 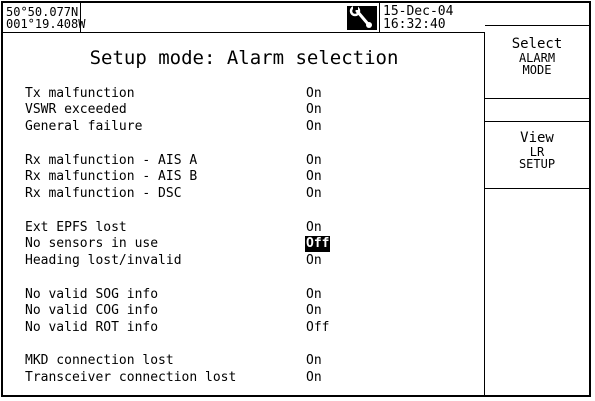 I want to click on view-lr-setup-softkey: View LR SETUP, so click(x=537, y=155).